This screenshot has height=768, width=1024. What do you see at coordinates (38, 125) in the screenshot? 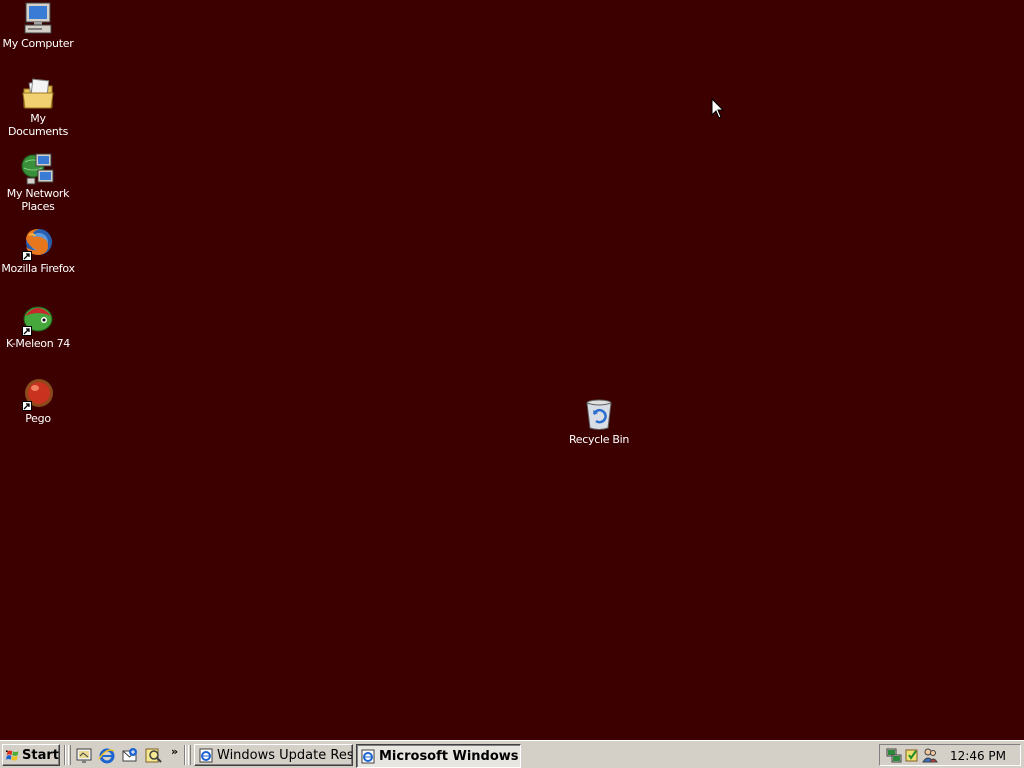
I see `my-documents-label: My Documents` at bounding box center [38, 125].